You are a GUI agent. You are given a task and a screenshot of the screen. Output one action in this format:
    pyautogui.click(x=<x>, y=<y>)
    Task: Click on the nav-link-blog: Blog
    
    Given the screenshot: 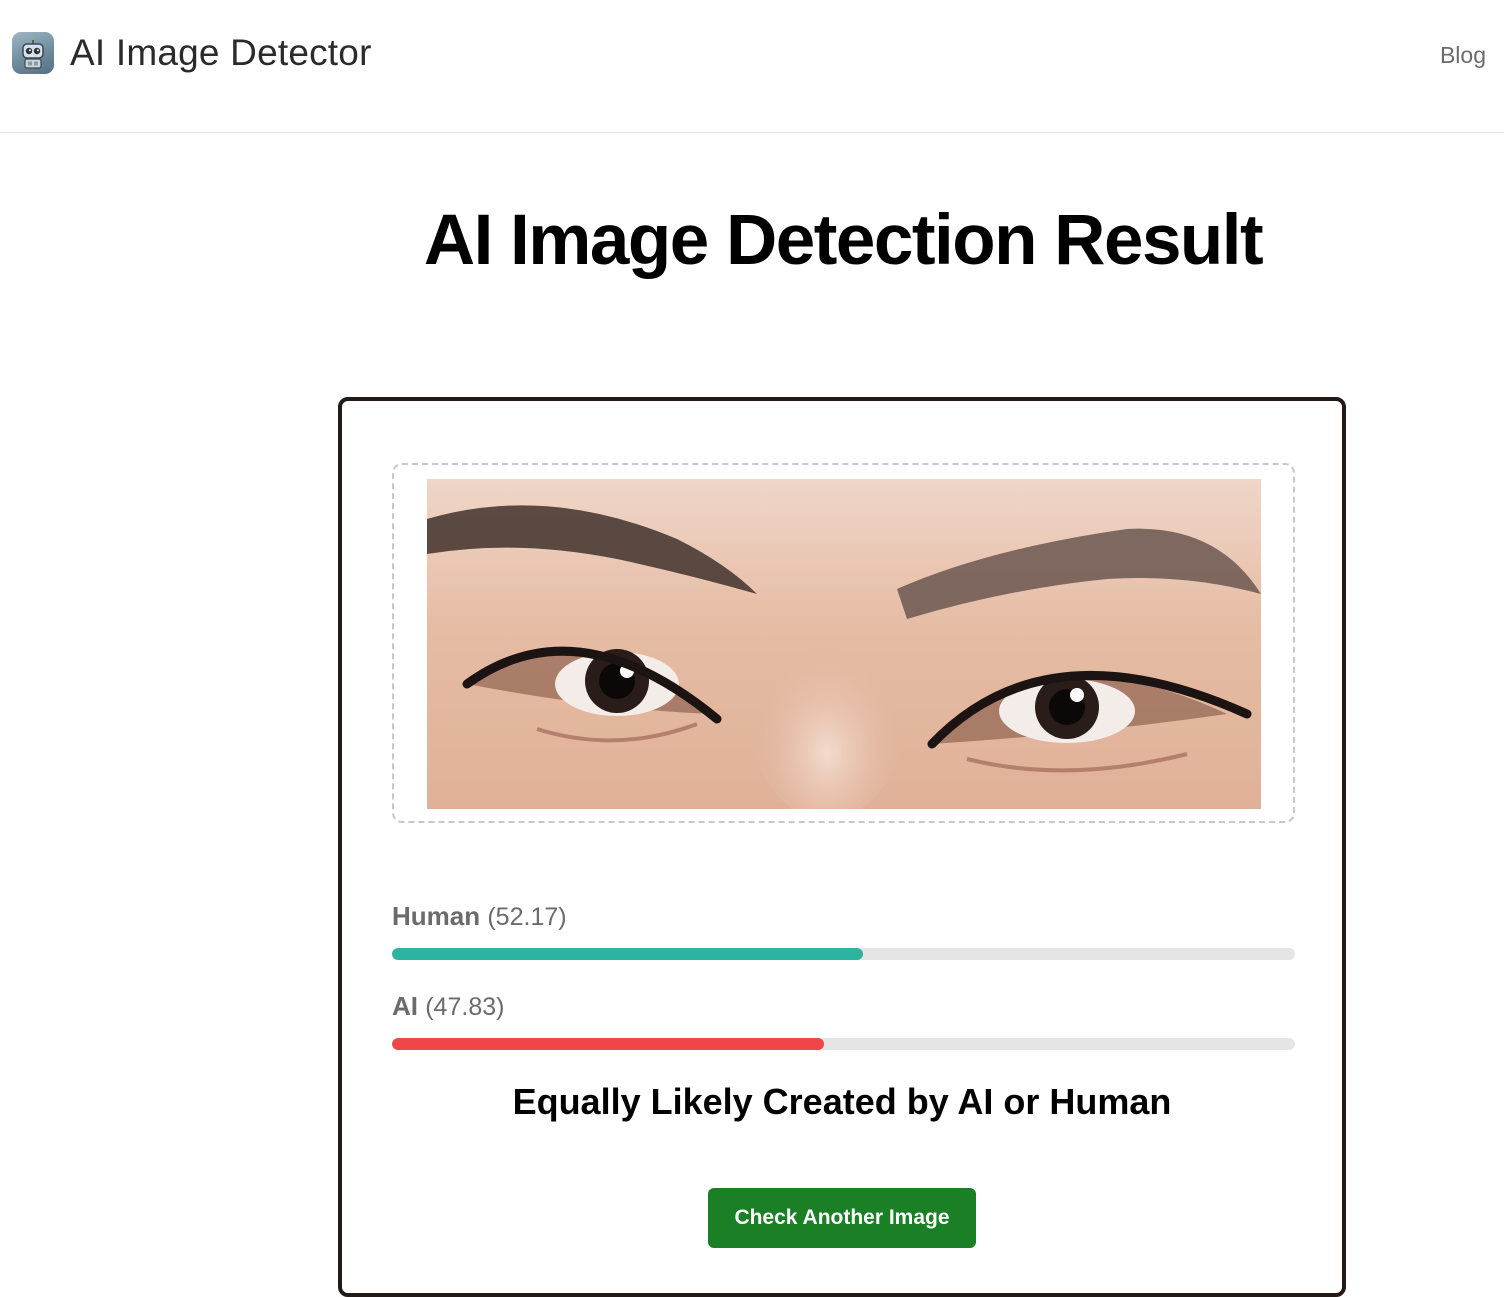 What is the action you would take?
    pyautogui.click(x=1463, y=55)
    